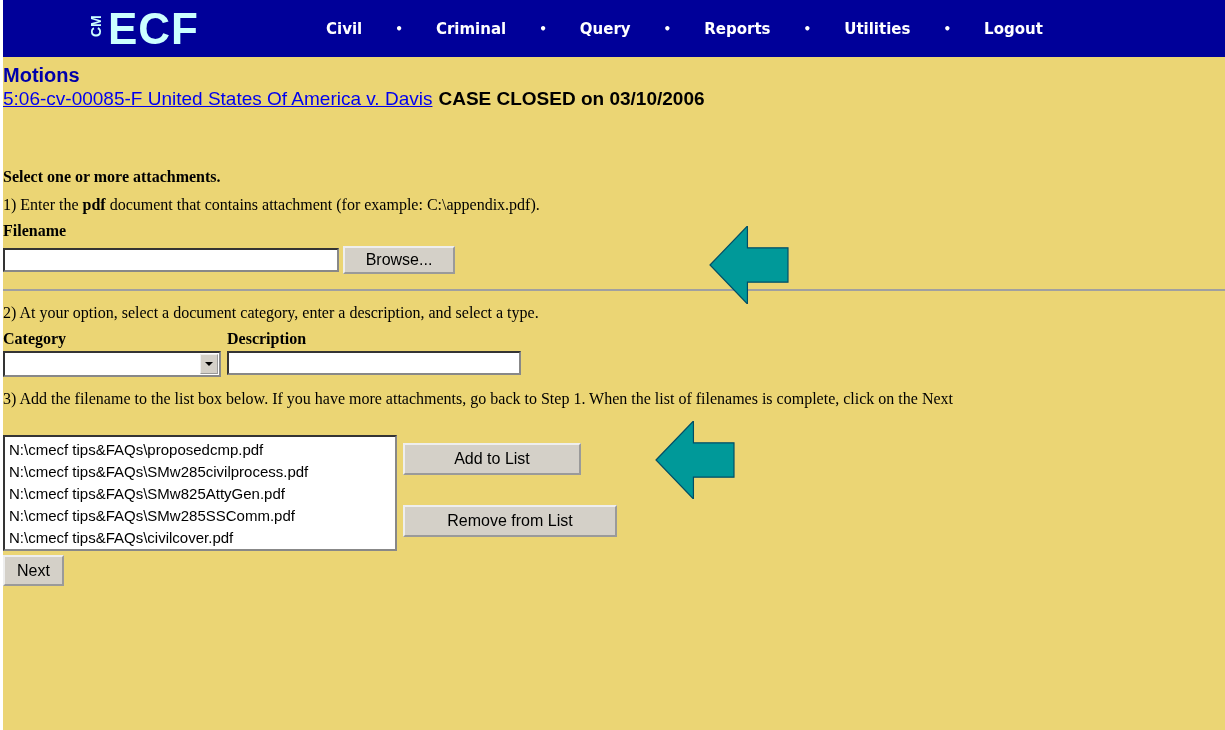 Image resolution: width=1225 pixels, height=730 pixels. I want to click on menu-item: Criminal, so click(471, 28).